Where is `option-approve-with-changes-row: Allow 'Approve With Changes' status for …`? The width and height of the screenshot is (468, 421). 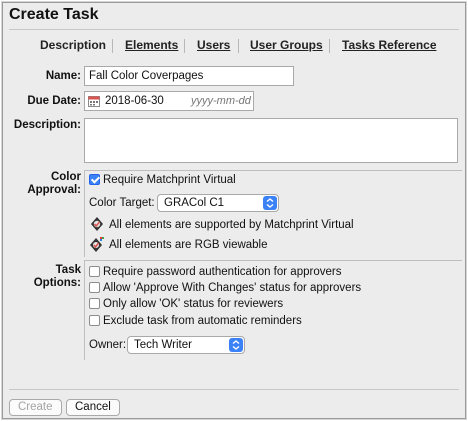 option-approve-with-changes-row: Allow 'Approve With Changes' status for … is located at coordinates (225, 289).